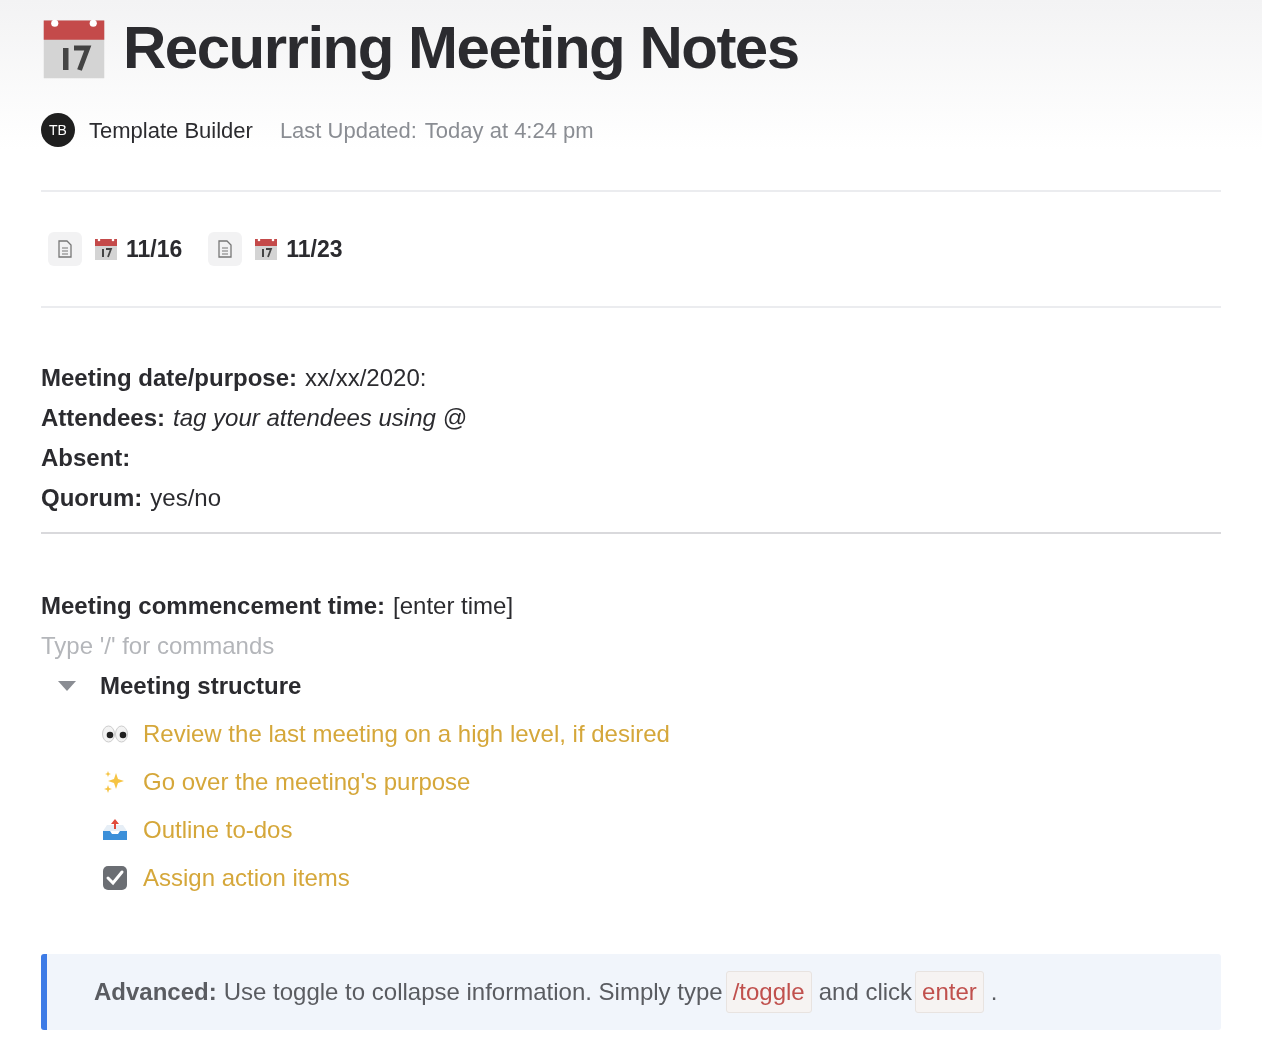 Image resolution: width=1262 pixels, height=1052 pixels. What do you see at coordinates (58, 130) in the screenshot?
I see `avatar: TB` at bounding box center [58, 130].